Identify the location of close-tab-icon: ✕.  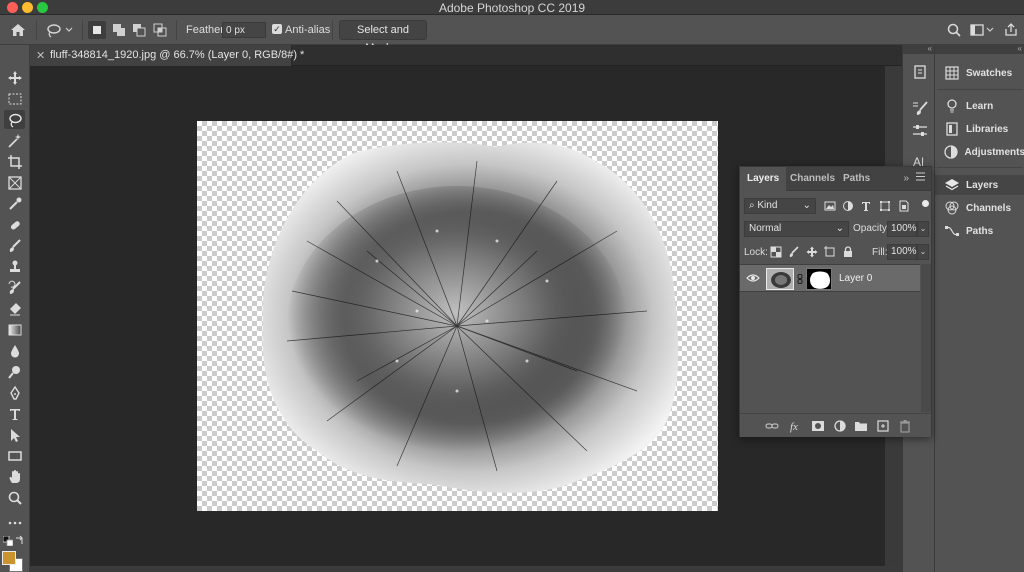
(40, 55).